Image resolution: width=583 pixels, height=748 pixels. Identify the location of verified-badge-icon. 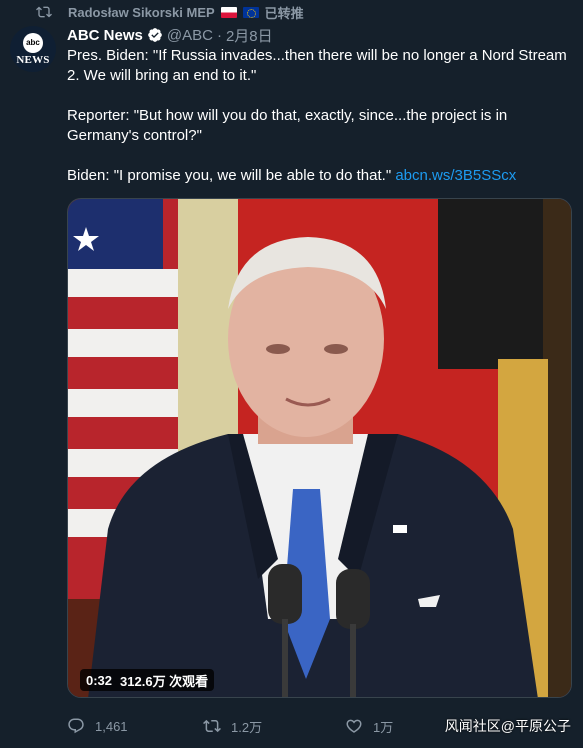
(155, 35).